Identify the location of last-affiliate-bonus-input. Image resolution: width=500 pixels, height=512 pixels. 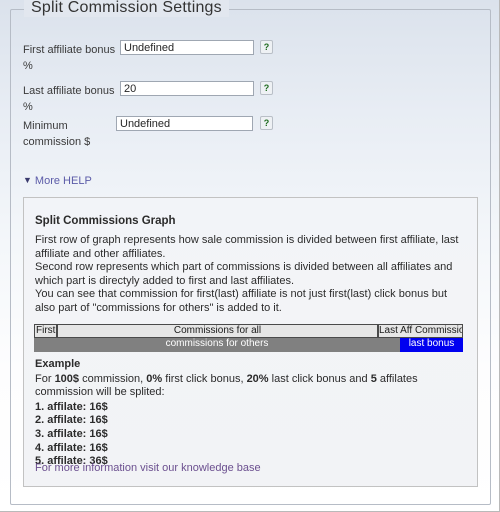
(187, 88).